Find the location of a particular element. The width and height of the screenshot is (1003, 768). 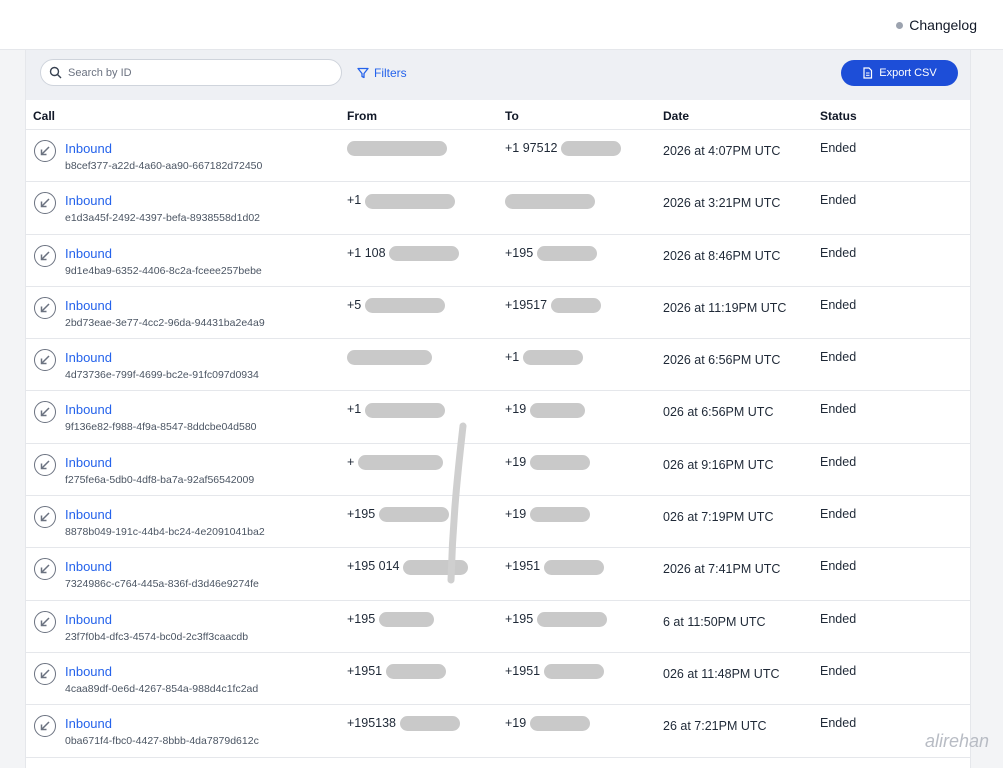

from-number-text: + is located at coordinates (351, 461).